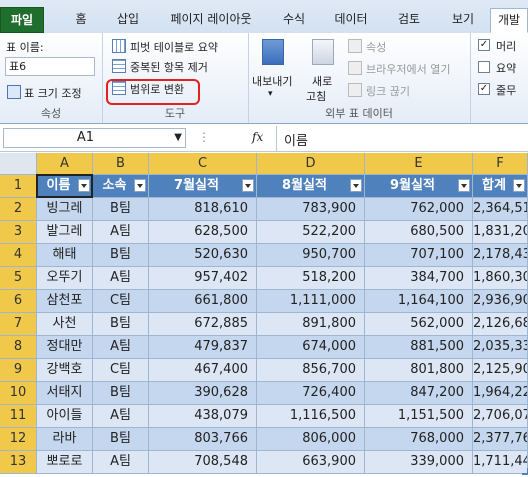 The width and height of the screenshot is (528, 477). What do you see at coordinates (419, 393) in the screenshot?
I see `table-cell: 847,200` at bounding box center [419, 393].